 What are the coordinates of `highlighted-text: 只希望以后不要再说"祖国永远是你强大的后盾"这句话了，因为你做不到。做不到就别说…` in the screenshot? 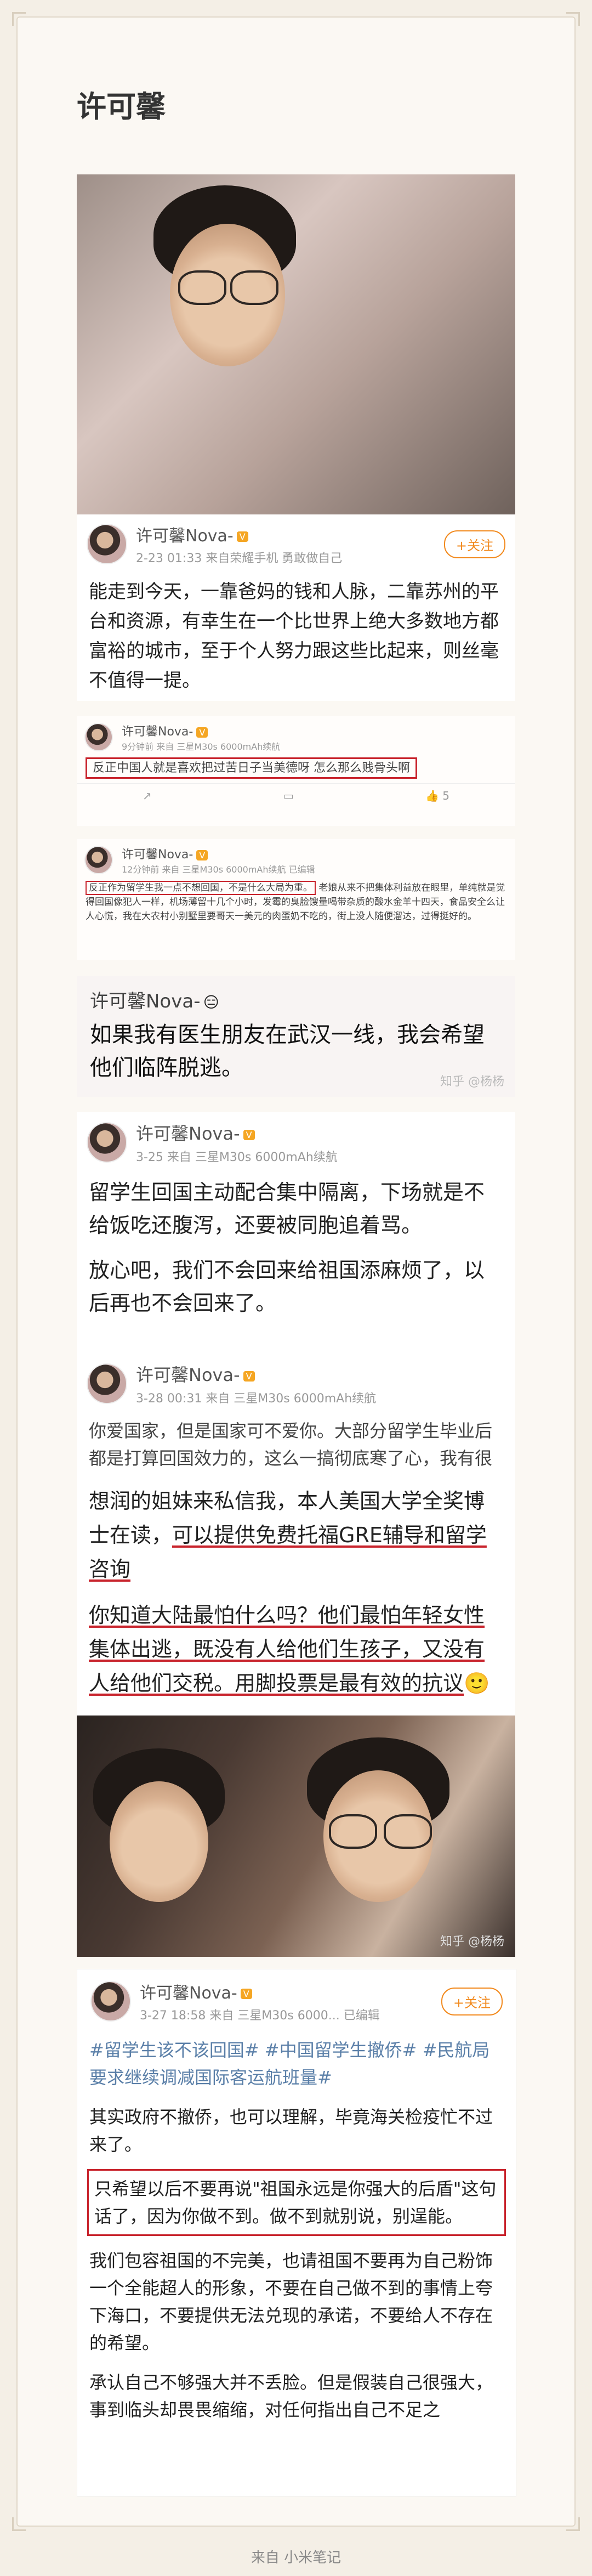 It's located at (296, 2202).